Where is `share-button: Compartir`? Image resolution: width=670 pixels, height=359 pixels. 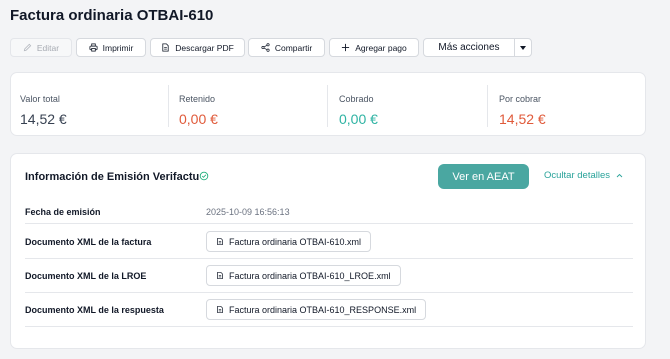
share-button: Compartir is located at coordinates (286, 47).